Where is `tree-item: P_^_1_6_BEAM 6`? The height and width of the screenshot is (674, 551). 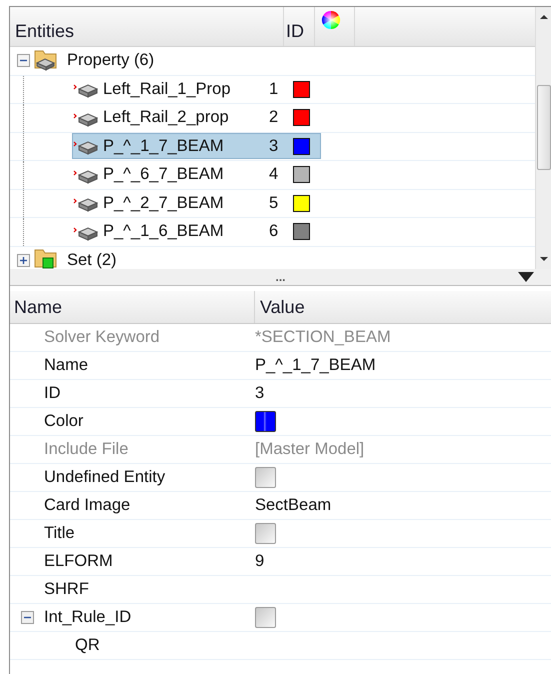
tree-item: P_^_1_6_BEAM 6 is located at coordinates (196, 231).